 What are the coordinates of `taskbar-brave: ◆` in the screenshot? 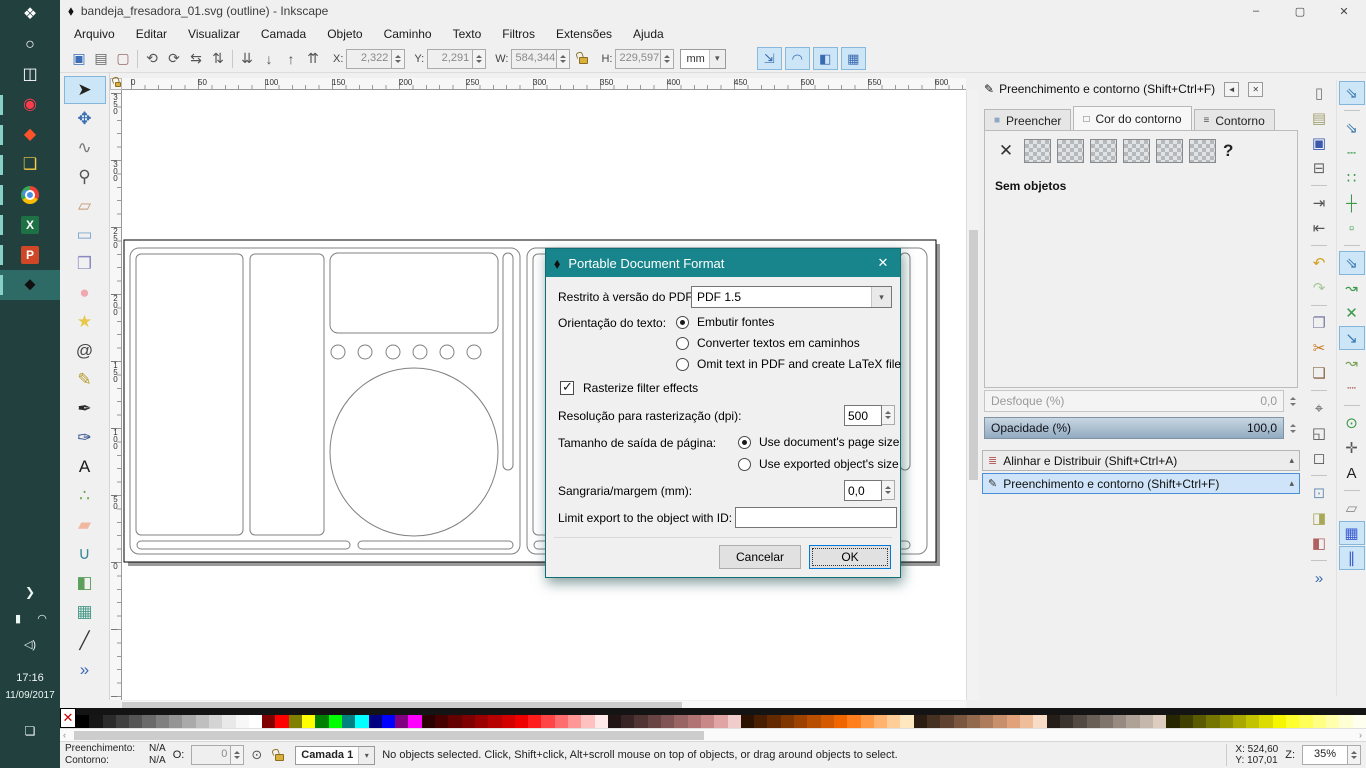 It's located at (30, 135).